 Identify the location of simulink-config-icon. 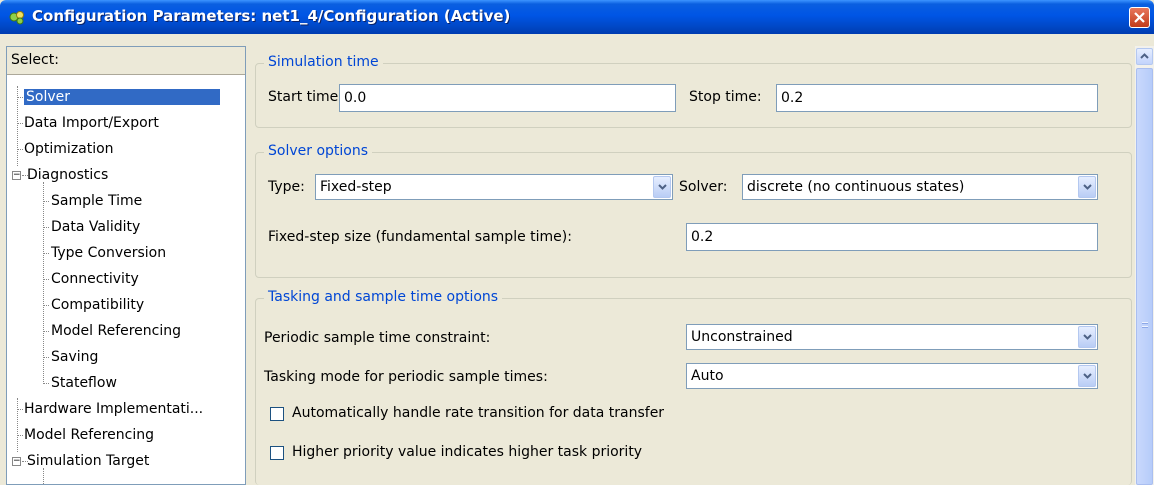
(17, 17).